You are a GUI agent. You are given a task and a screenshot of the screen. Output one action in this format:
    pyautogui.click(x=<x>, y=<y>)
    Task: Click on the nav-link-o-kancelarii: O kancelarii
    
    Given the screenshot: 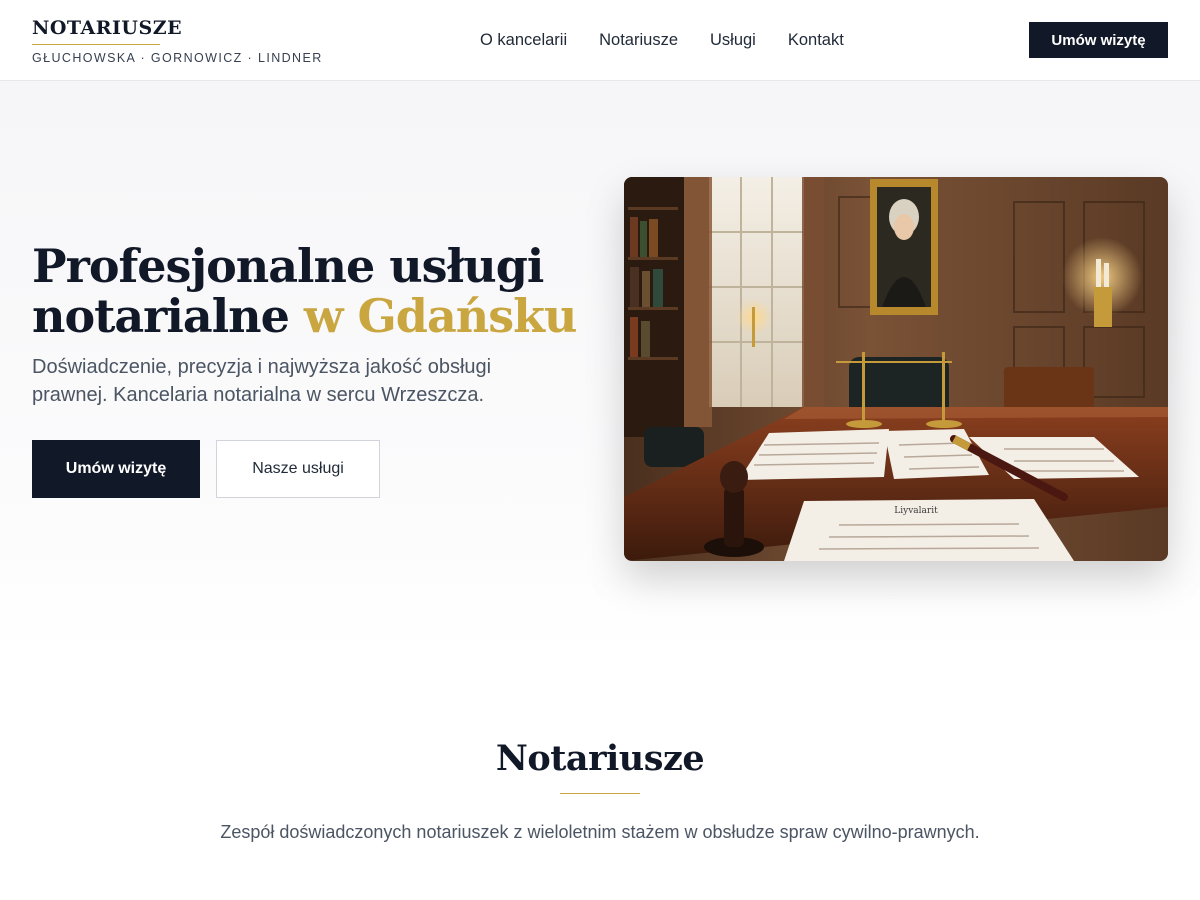 What is the action you would take?
    pyautogui.click(x=523, y=40)
    